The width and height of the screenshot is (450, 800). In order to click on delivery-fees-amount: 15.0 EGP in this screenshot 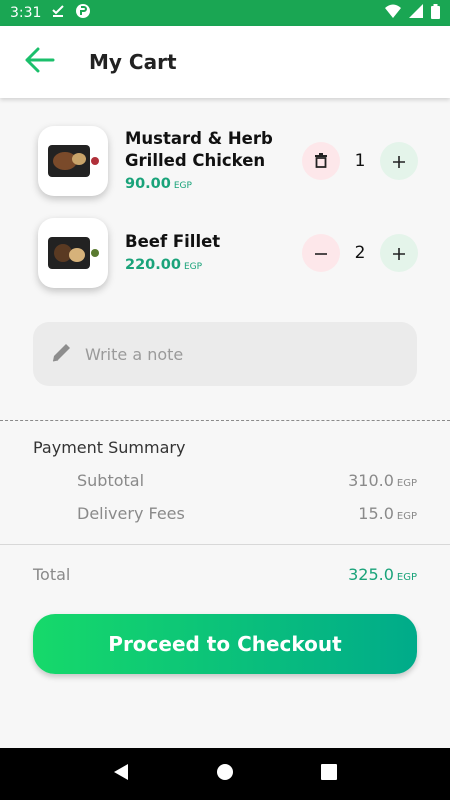, I will do `click(387, 513)`.